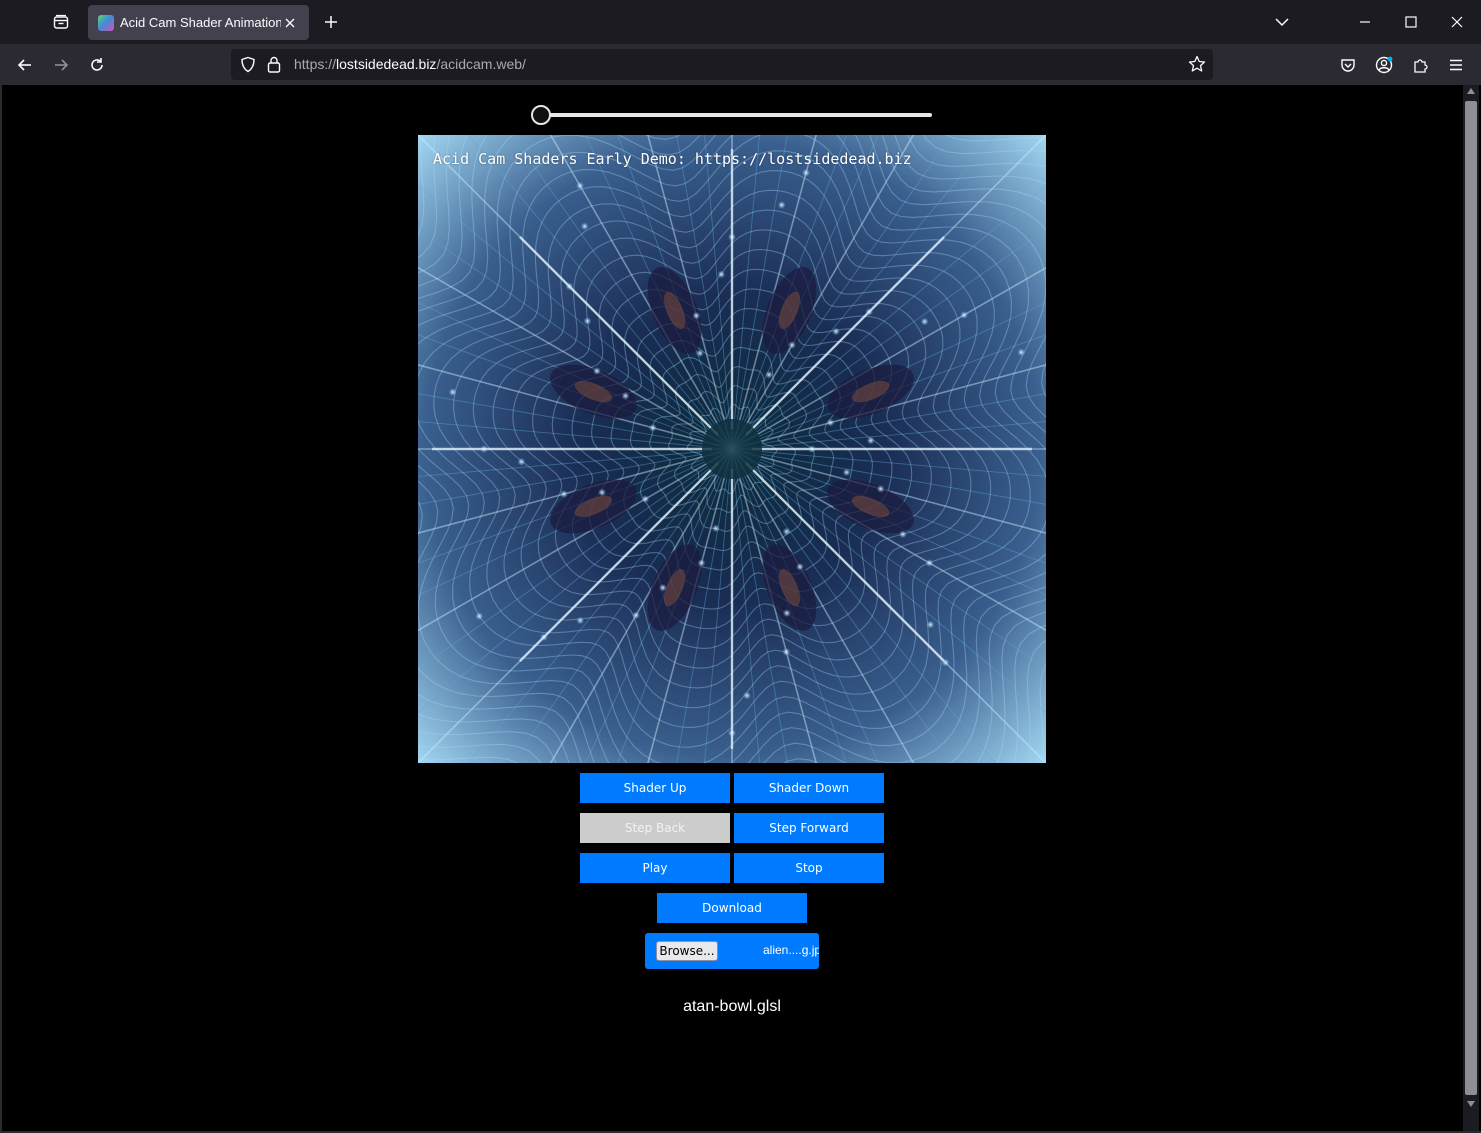 Image resolution: width=1481 pixels, height=1133 pixels. Describe the element at coordinates (248, 64) in the screenshot. I see `shield-icon` at that location.